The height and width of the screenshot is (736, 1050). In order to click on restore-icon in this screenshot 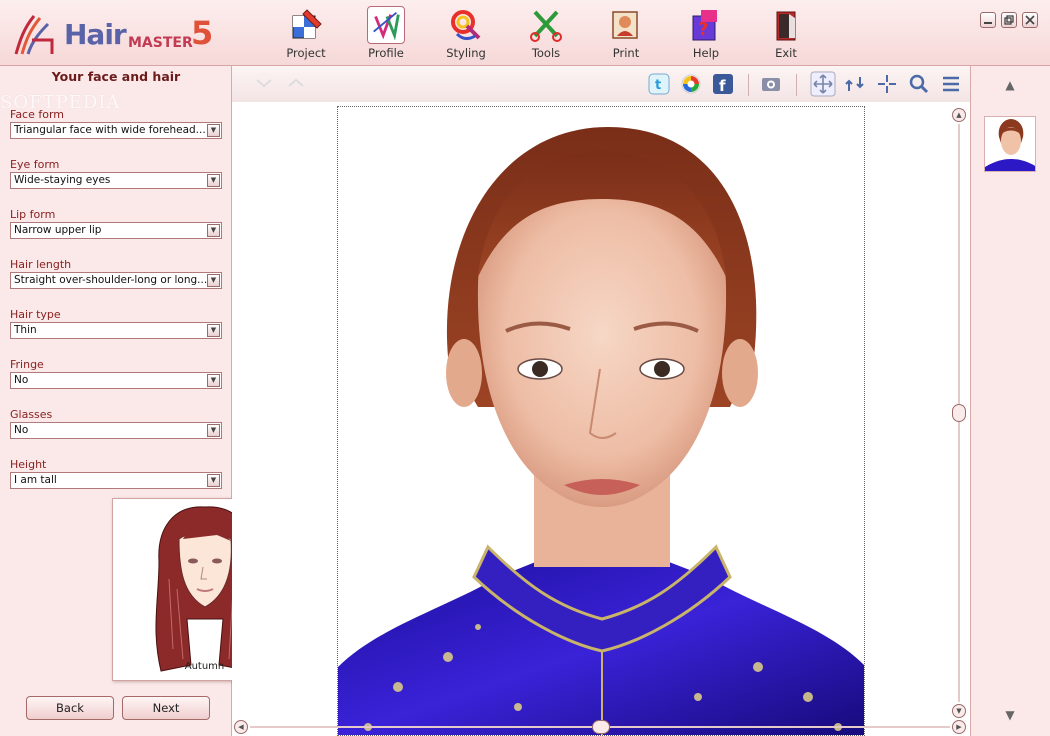, I will do `click(1009, 20)`.